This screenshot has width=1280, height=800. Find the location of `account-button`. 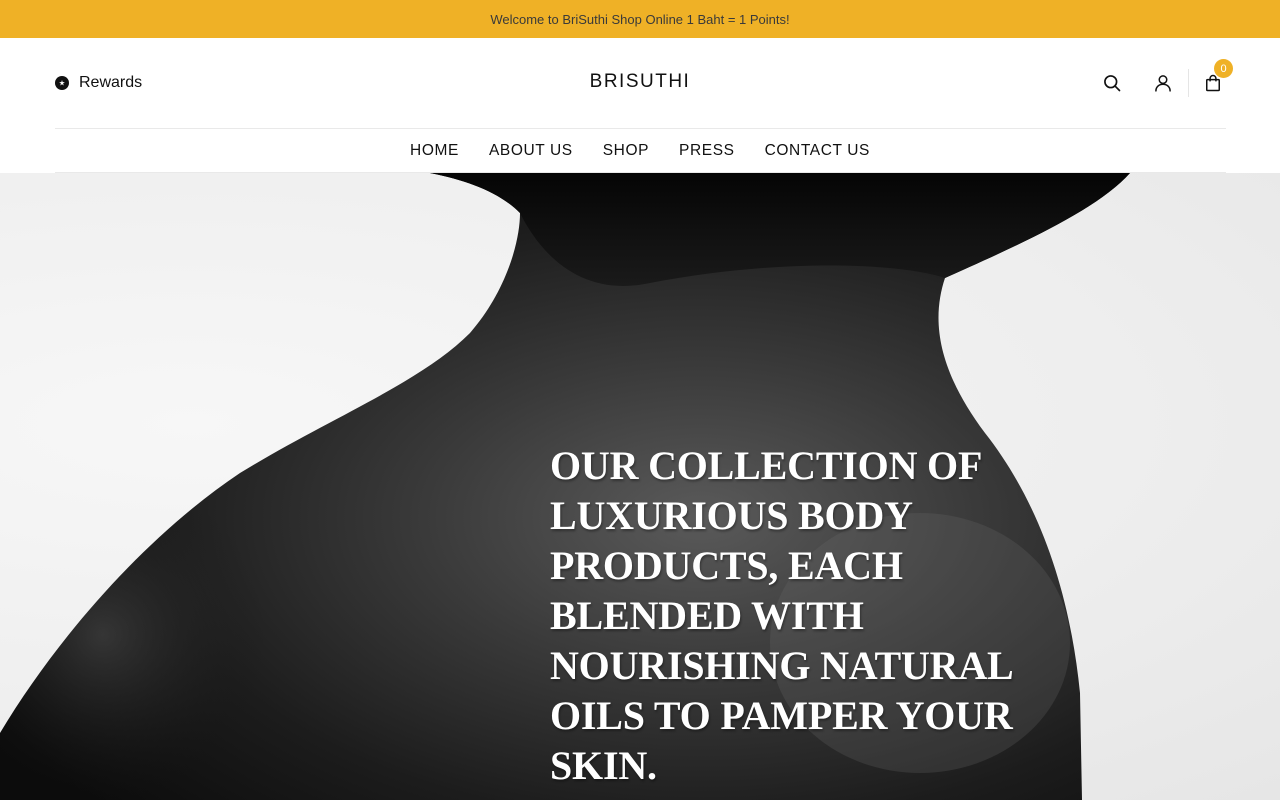

account-button is located at coordinates (1163, 83).